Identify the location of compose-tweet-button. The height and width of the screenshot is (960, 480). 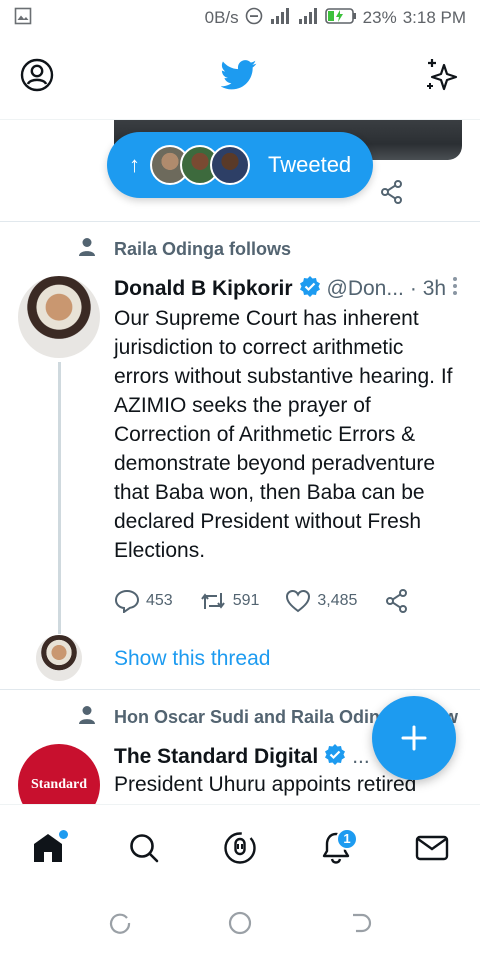
(414, 738).